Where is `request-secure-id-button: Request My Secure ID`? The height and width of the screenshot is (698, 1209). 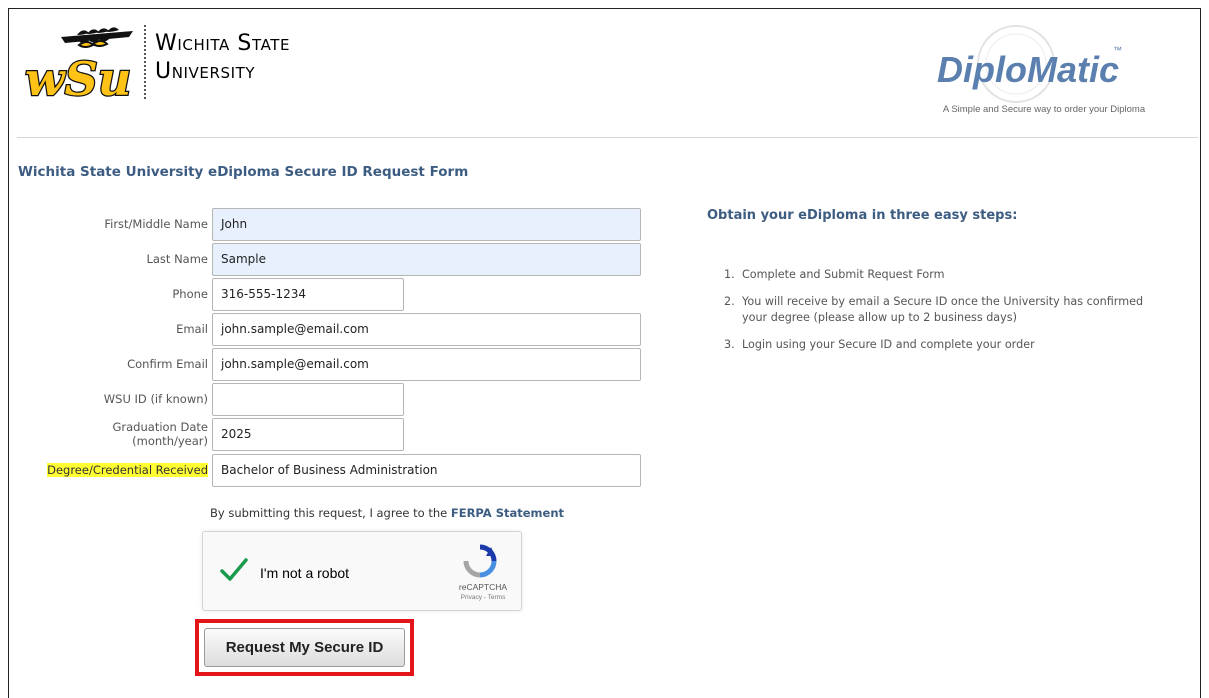 request-secure-id-button: Request My Secure ID is located at coordinates (304, 647).